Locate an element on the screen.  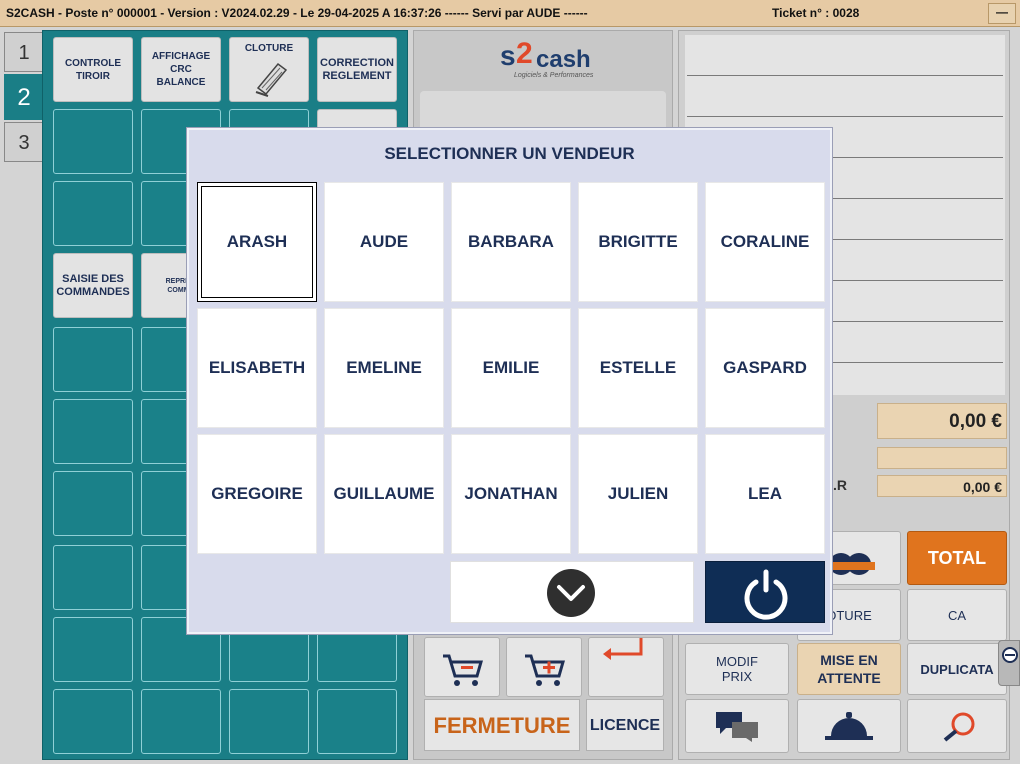
vendor-gaspard: GASPARD is located at coordinates (765, 368).